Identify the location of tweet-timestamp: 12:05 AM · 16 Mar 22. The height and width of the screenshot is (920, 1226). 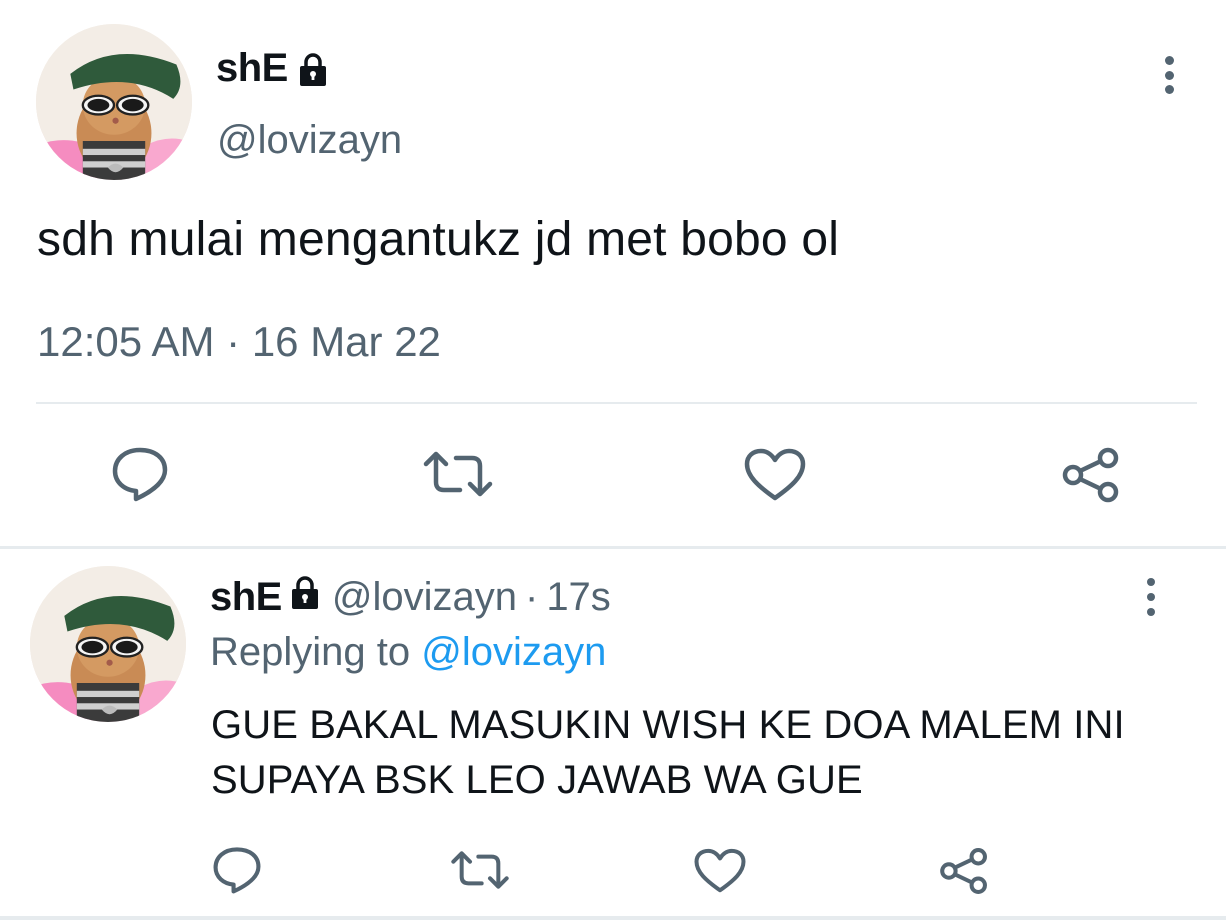
(239, 342).